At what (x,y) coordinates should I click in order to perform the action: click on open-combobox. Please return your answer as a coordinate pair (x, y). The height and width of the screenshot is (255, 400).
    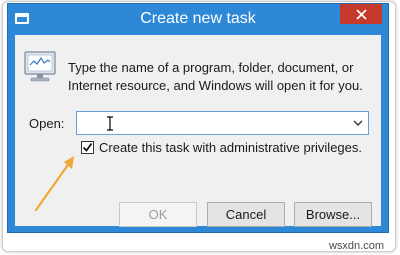
    Looking at the image, I should click on (222, 123).